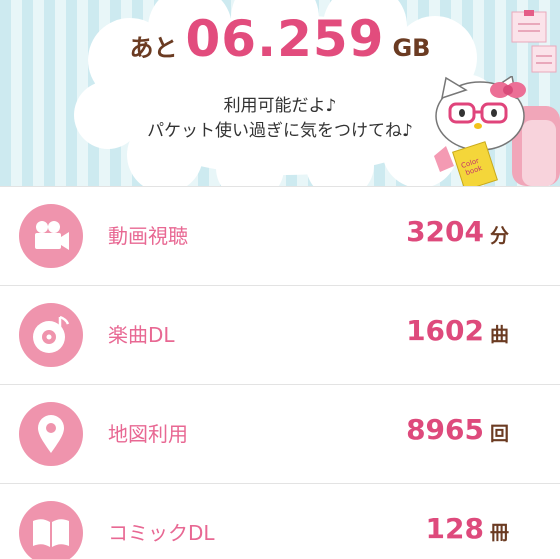  Describe the element at coordinates (148, 236) in the screenshot. I see `row-label: 動画視聴` at that location.